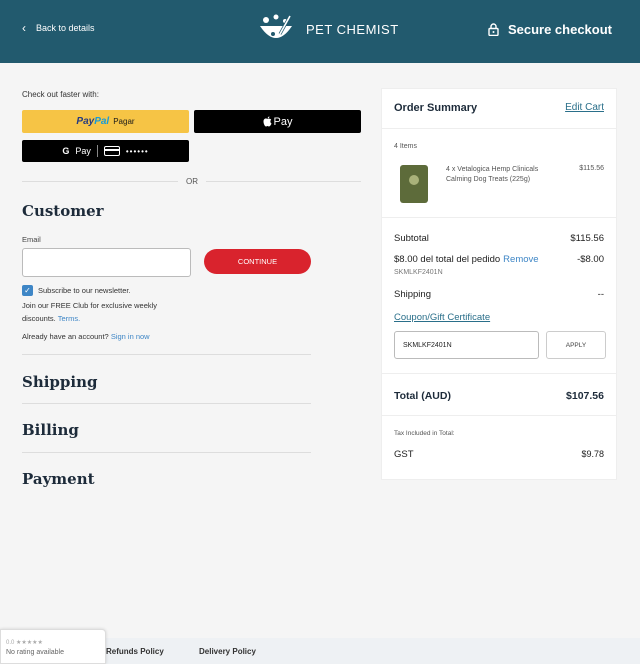  What do you see at coordinates (227, 651) in the screenshot?
I see `delivery-policy-link: Delivery Policy` at bounding box center [227, 651].